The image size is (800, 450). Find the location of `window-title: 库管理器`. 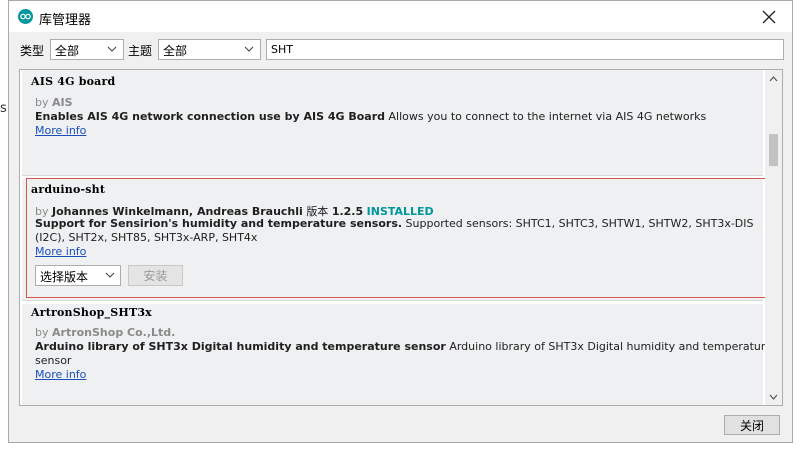

window-title: 库管理器 is located at coordinates (65, 20).